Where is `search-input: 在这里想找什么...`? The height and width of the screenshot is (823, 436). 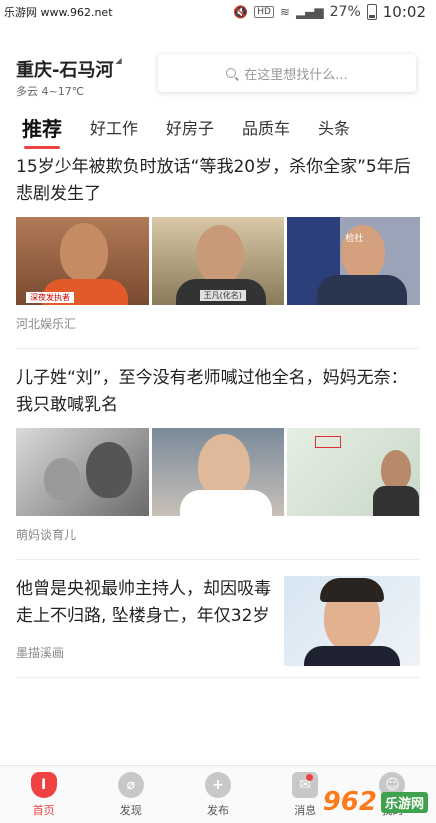 search-input: 在这里想找什么... is located at coordinates (287, 73).